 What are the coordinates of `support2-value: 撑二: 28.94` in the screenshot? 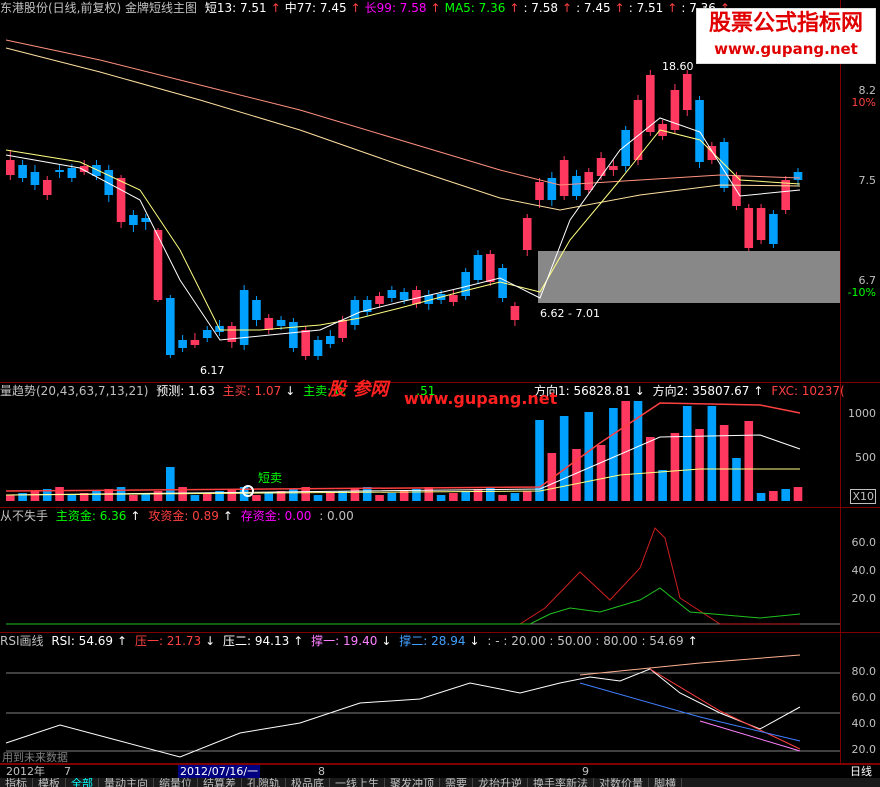 It's located at (432, 641).